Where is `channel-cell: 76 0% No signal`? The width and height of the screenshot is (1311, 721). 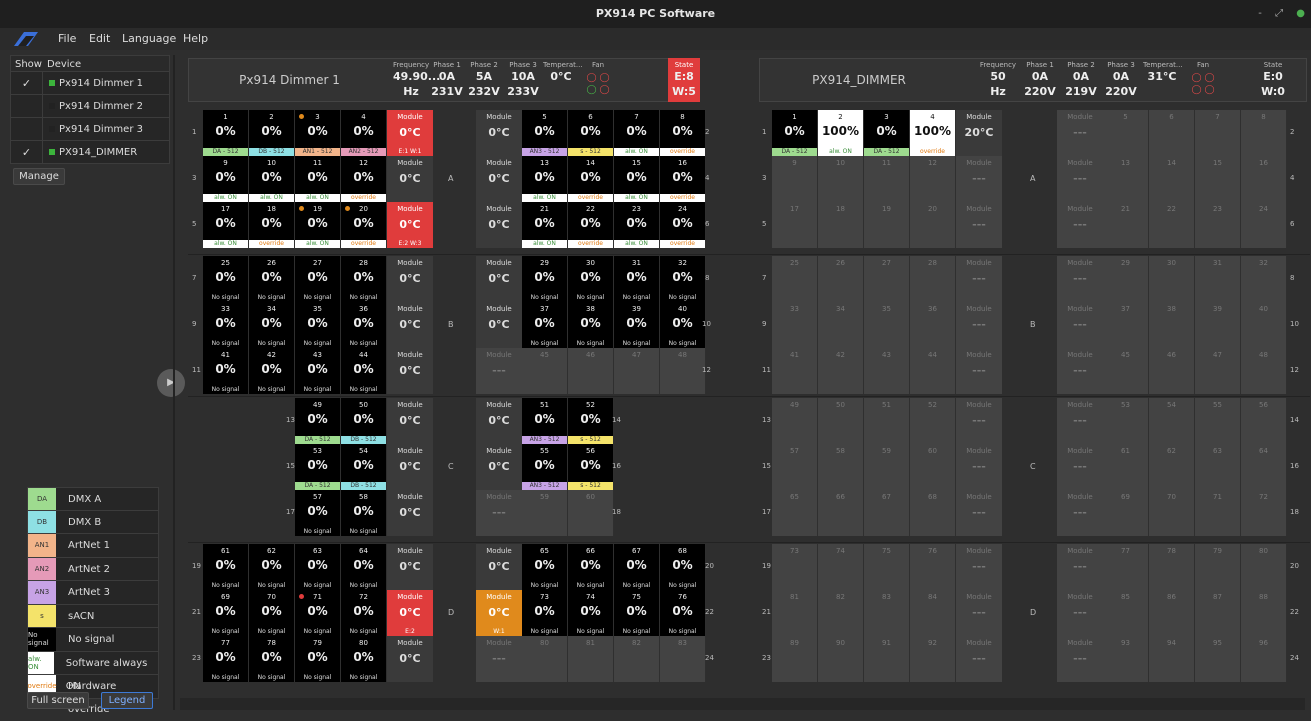
channel-cell: 76 0% No signal is located at coordinates (683, 613).